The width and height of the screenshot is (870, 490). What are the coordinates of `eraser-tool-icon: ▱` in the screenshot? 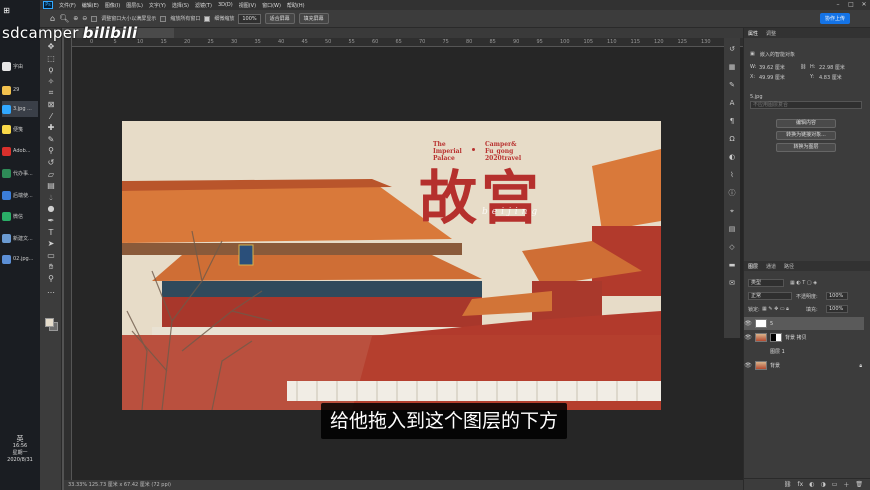 It's located at (51, 175).